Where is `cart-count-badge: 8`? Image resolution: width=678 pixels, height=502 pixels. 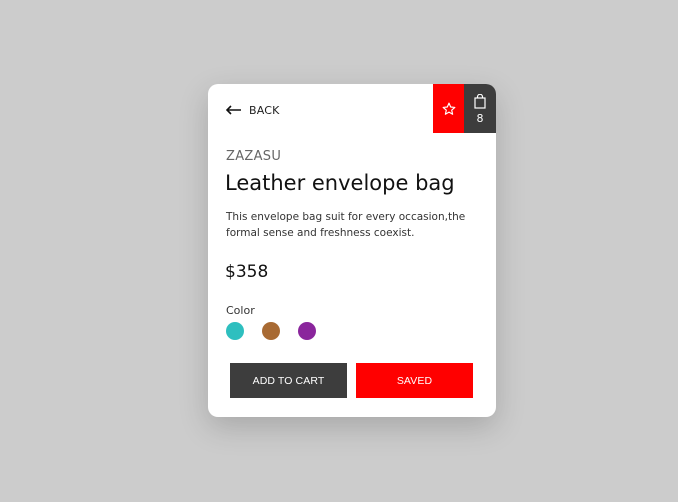
cart-count-badge: 8 is located at coordinates (480, 118).